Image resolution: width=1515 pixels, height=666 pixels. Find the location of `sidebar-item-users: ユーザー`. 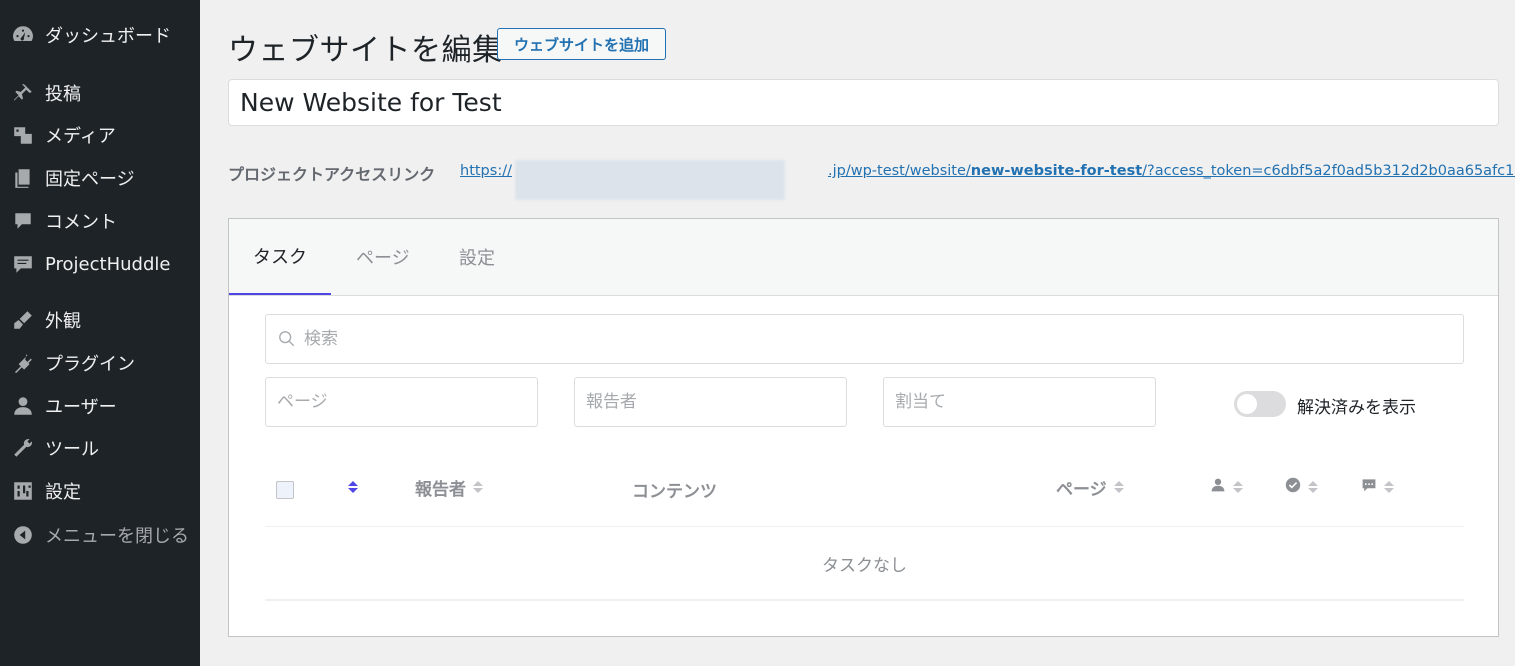

sidebar-item-users: ユーザー is located at coordinates (100, 406).